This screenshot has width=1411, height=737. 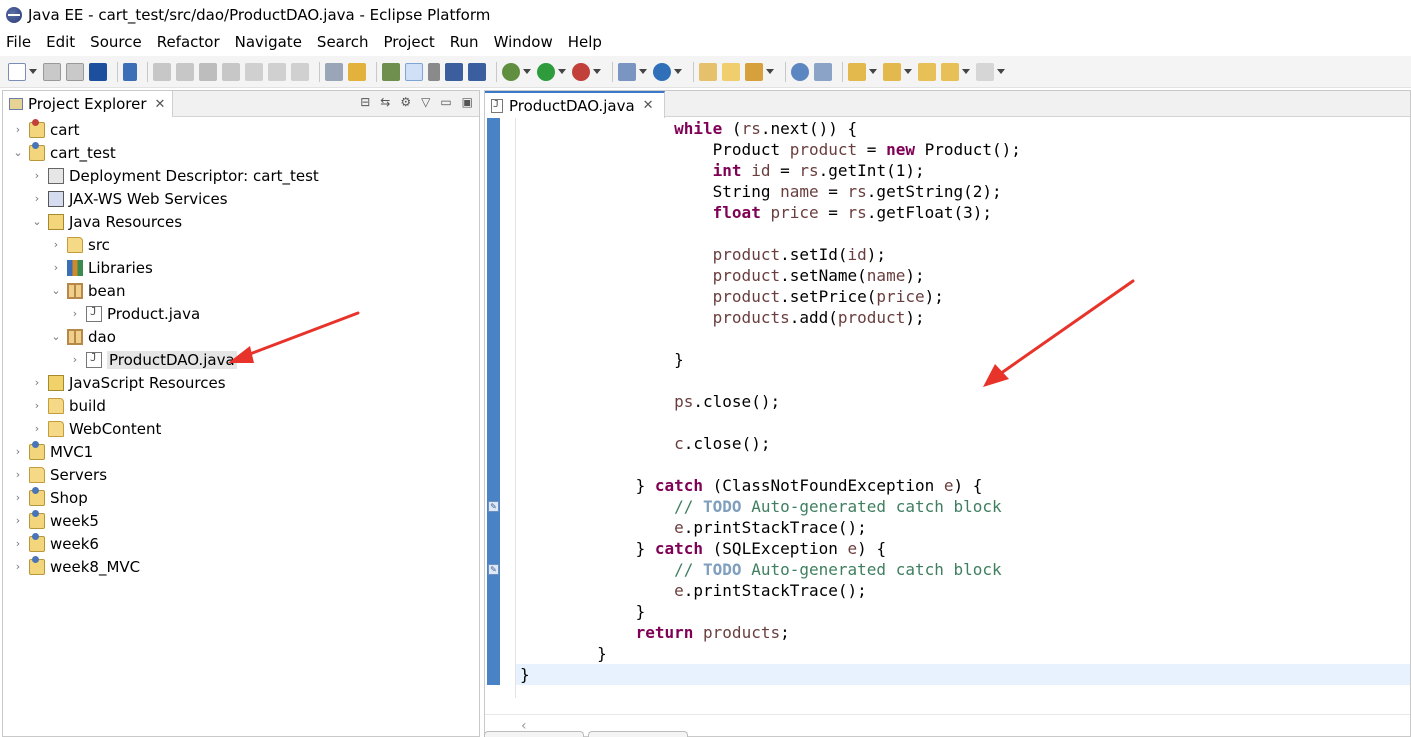 What do you see at coordinates (731, 71) in the screenshot?
I see `open-folder-icon` at bounding box center [731, 71].